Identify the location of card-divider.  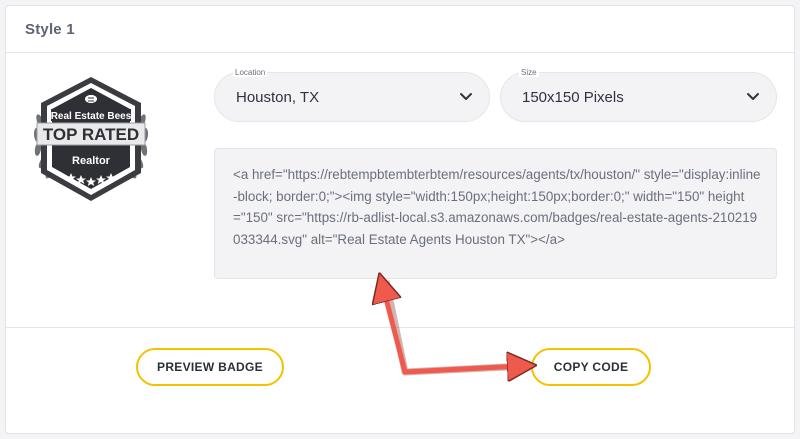
(400, 327).